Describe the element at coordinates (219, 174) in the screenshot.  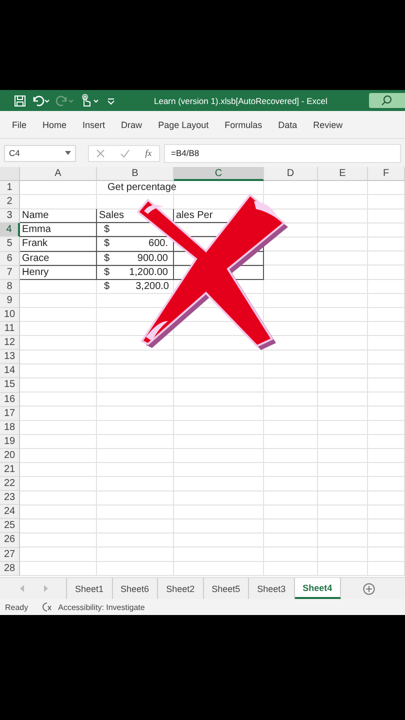
I see `column-header: C` at that location.